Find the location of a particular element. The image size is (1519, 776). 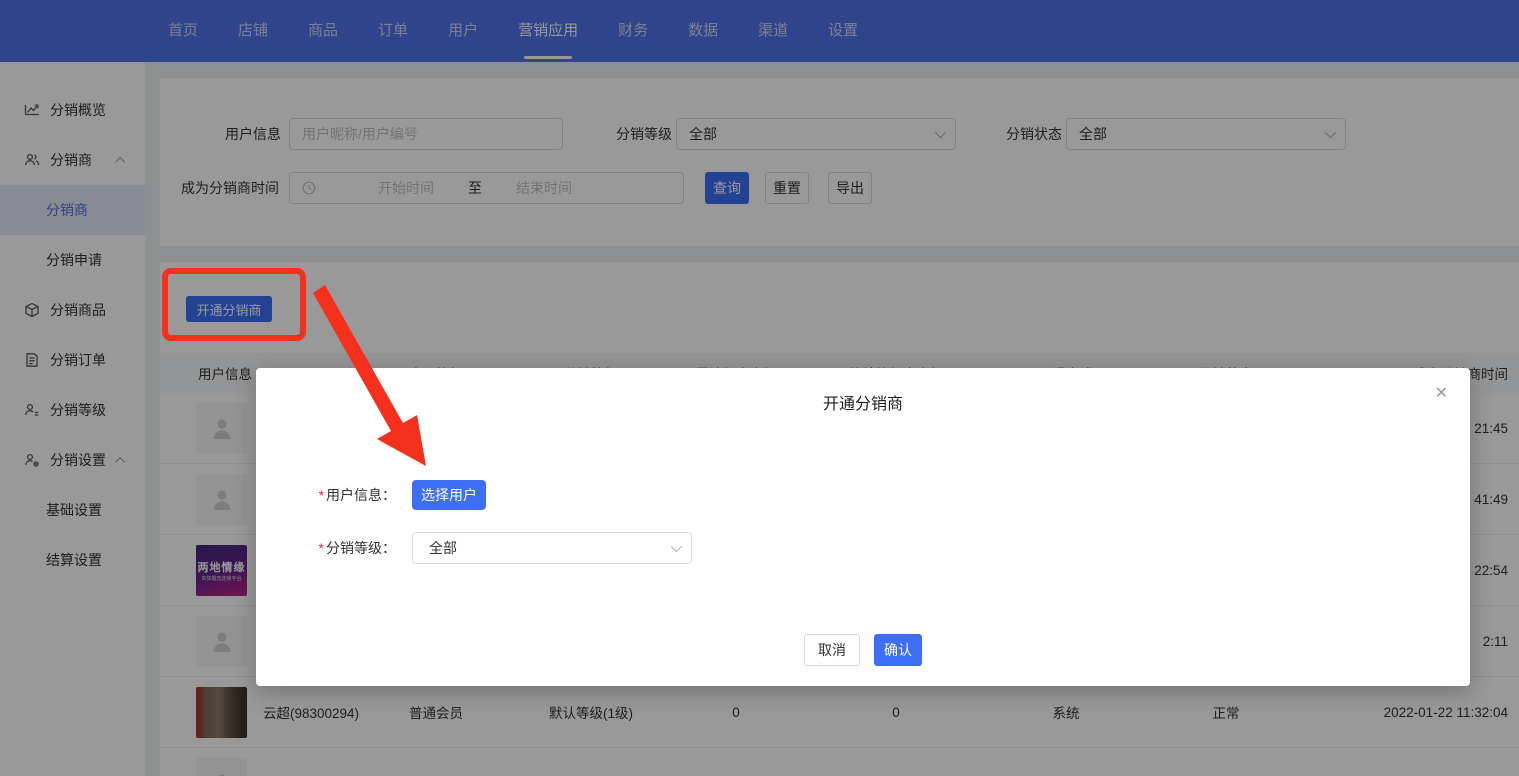

distribution-level-field-label: * 分销等级： is located at coordinates (357, 548).